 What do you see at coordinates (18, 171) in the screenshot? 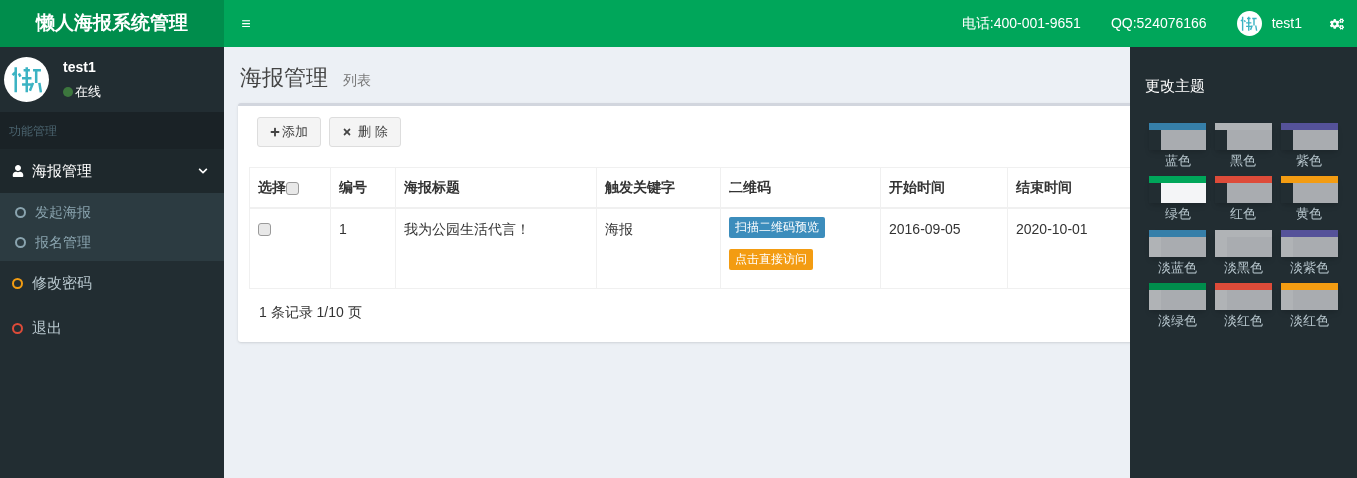
I see `user-icon` at bounding box center [18, 171].